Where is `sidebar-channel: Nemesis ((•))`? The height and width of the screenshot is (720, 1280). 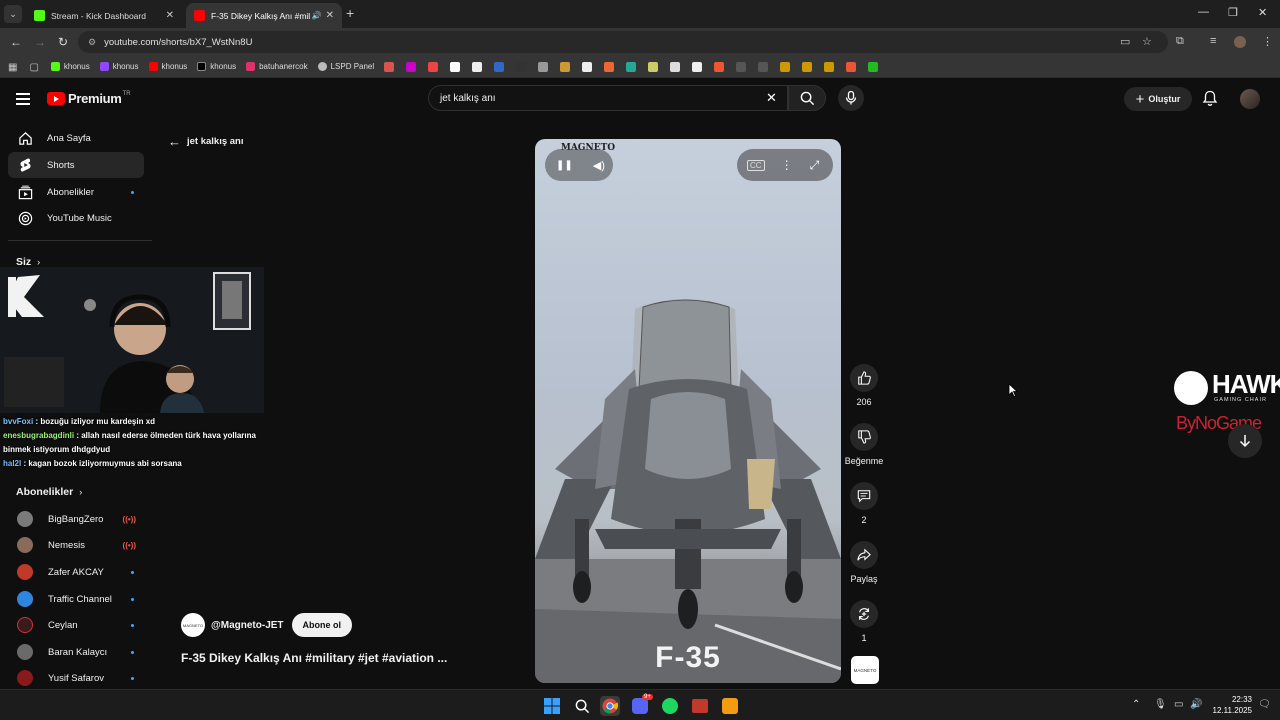 sidebar-channel: Nemesis ((•)) is located at coordinates (76, 545).